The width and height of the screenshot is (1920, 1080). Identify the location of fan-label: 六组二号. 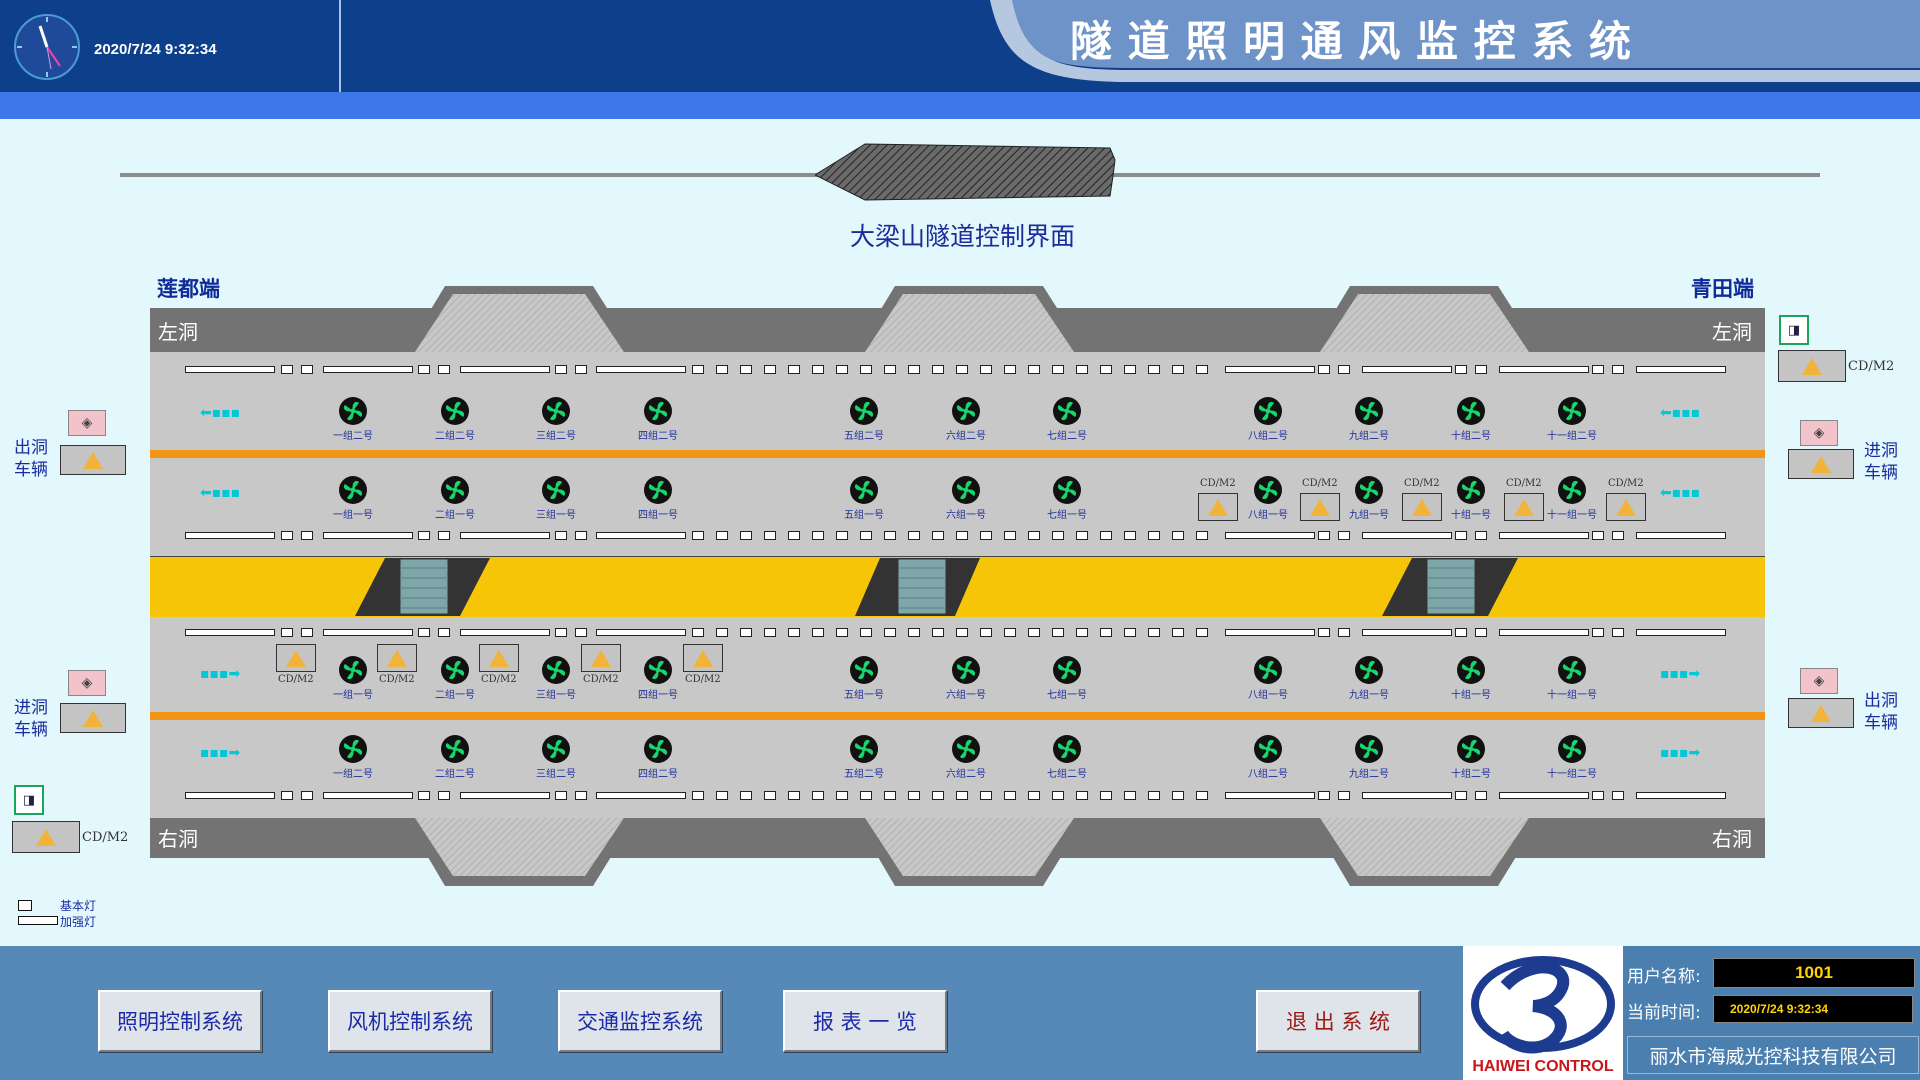
(966, 436).